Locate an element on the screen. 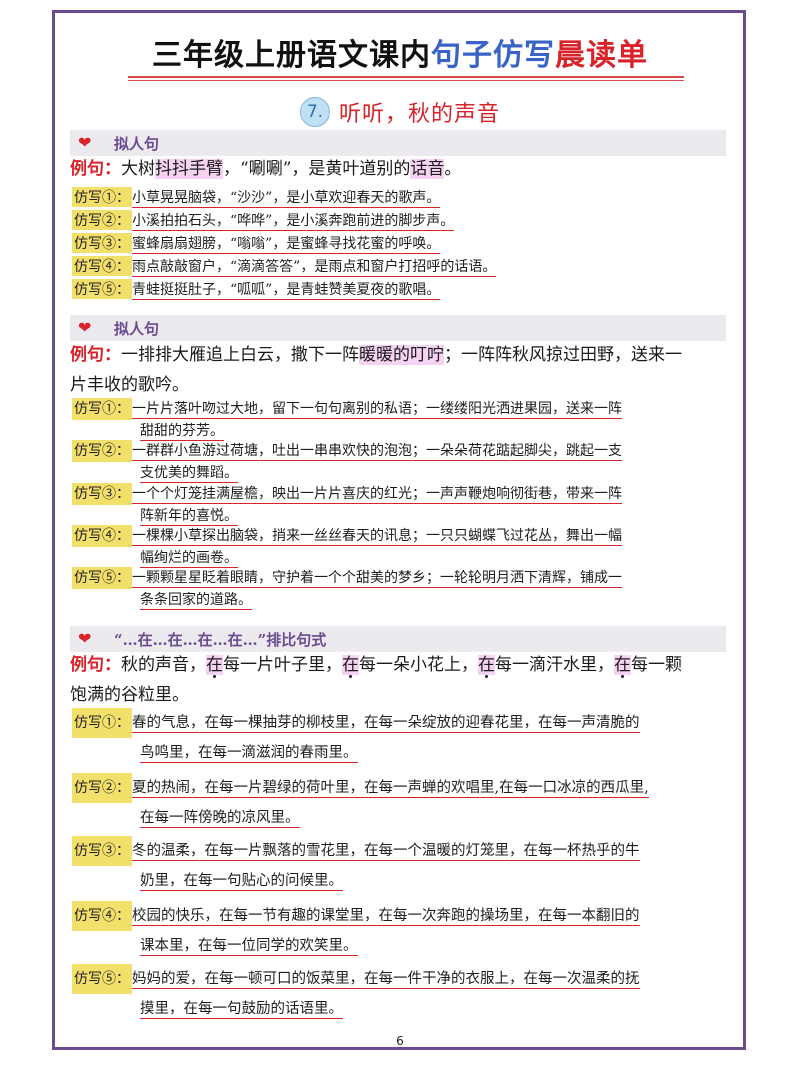 The image size is (800, 1065). section-header-3: ❤ “…在…在…在…在…”排比句式 is located at coordinates (398, 639).